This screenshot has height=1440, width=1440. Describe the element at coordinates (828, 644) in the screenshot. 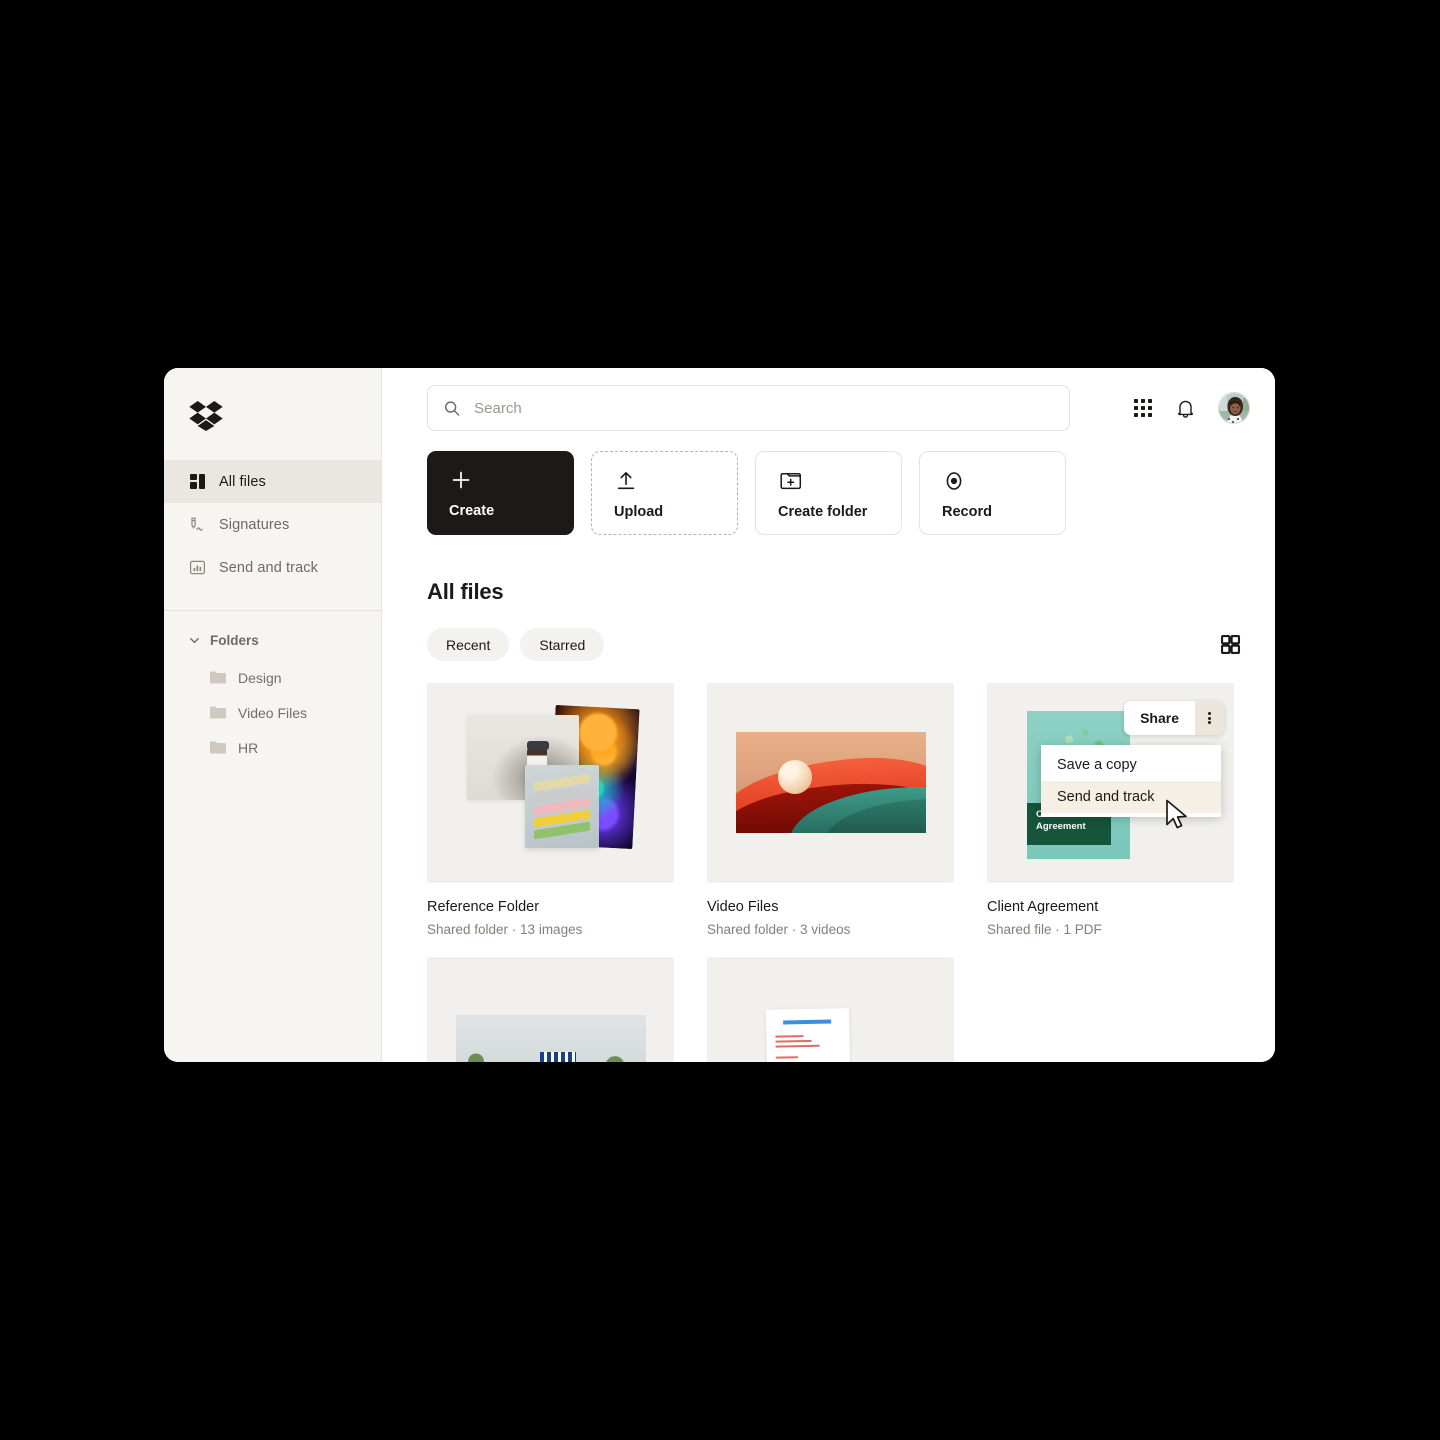

I see `filter-row: Recent Starred` at that location.